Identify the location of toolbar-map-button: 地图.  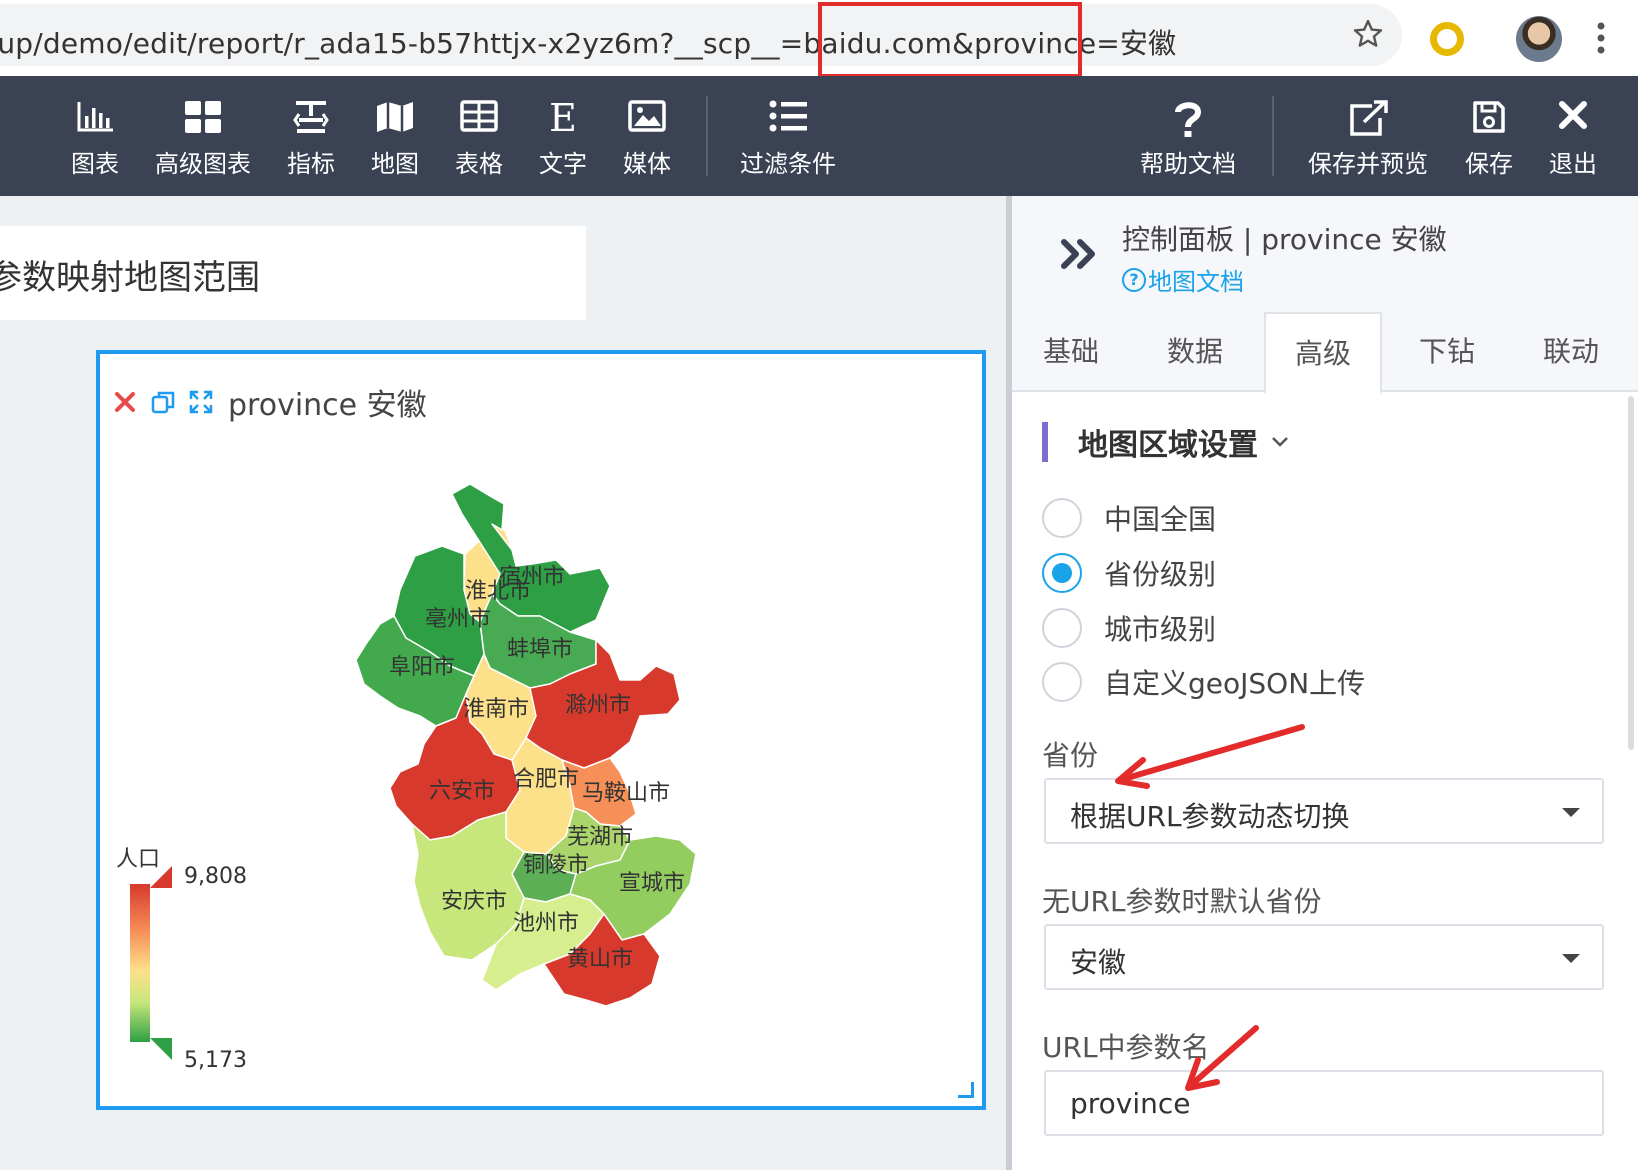
(395, 136).